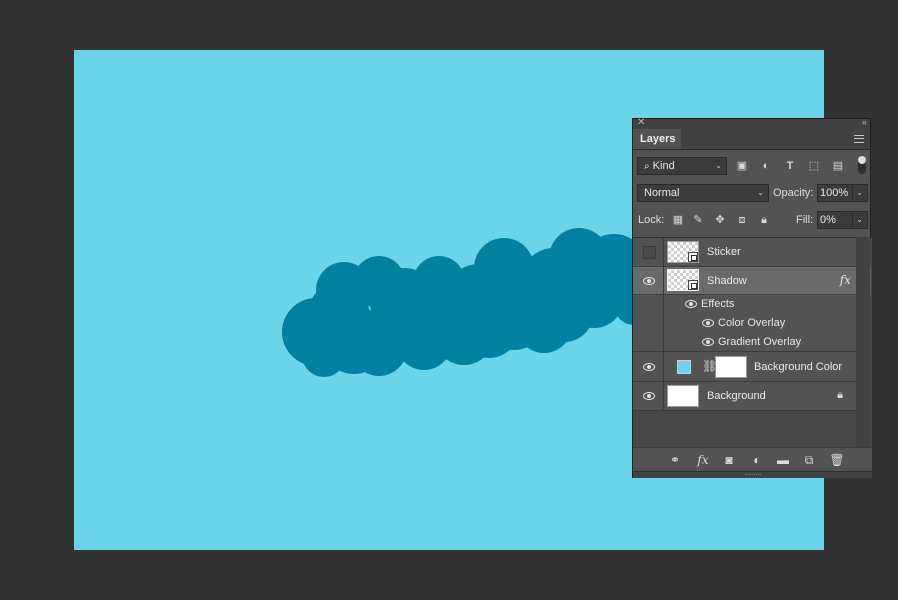 This screenshot has width=898, height=600. Describe the element at coordinates (745, 252) in the screenshot. I see `layer-row-sticker: Sticker` at that location.